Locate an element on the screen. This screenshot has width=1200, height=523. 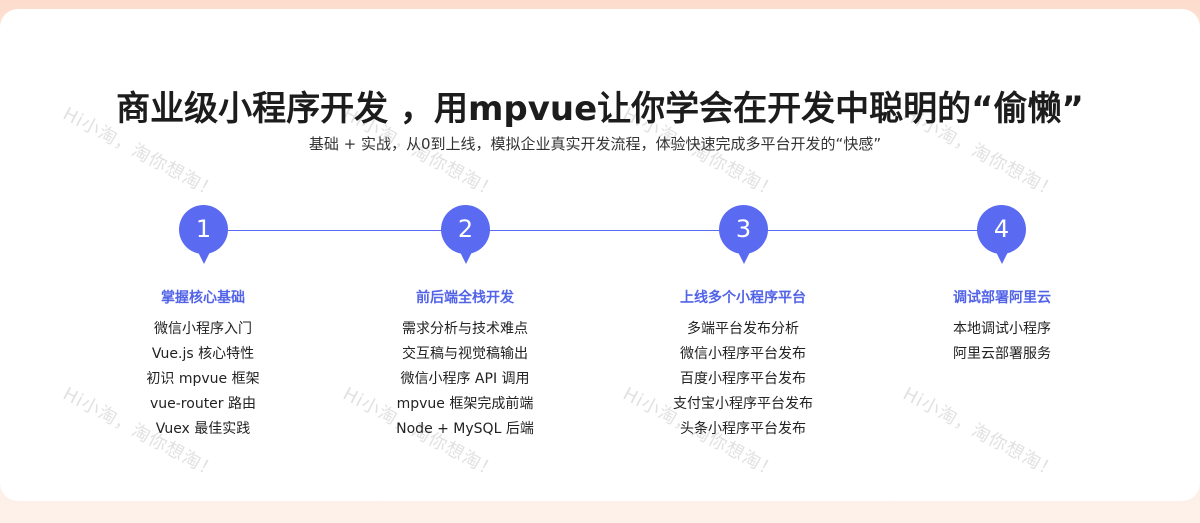
watermark: Hi小淘，淘你想淘！ is located at coordinates (980, 433).